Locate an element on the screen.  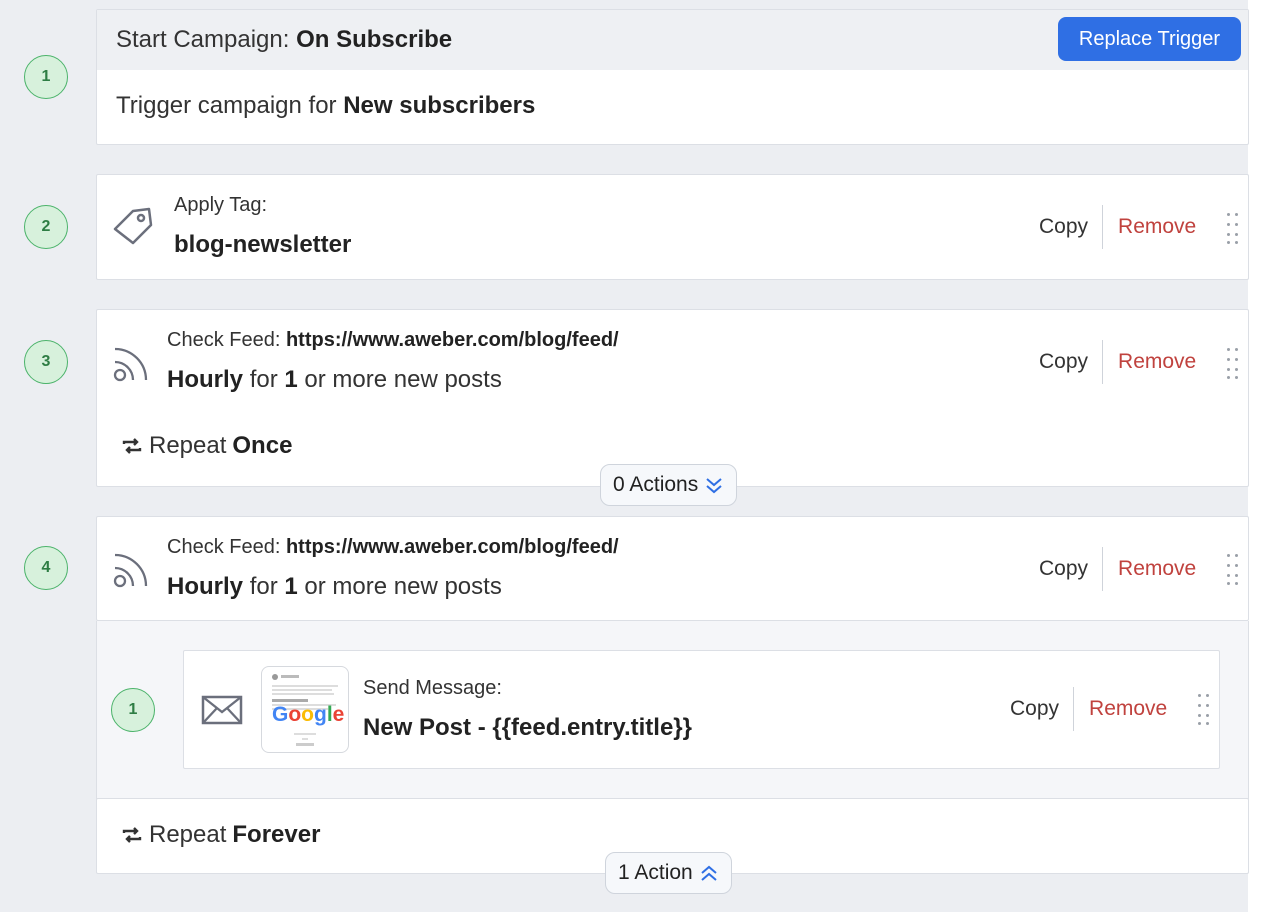
actions-toggle: 0 Actions is located at coordinates (669, 485).